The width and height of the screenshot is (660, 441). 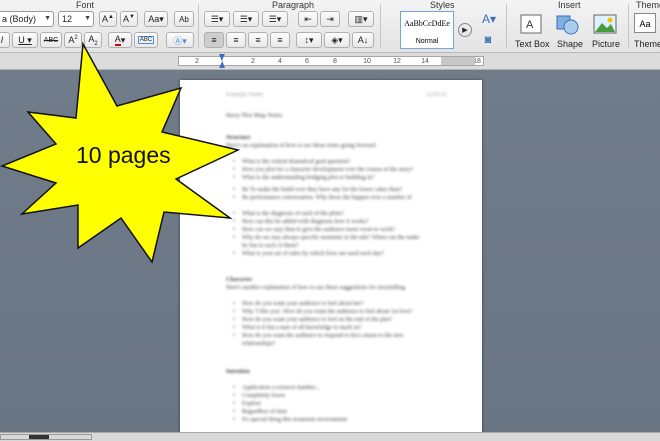 I want to click on subscript-icon: A2, so click(x=93, y=40).